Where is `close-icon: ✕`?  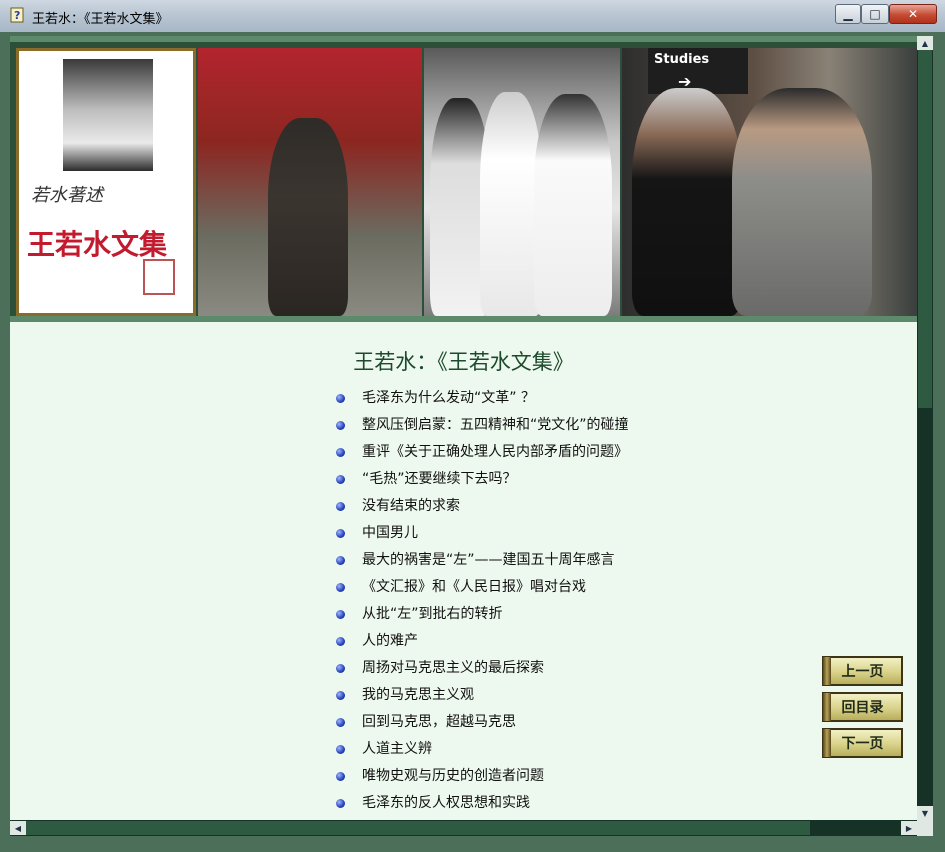 close-icon: ✕ is located at coordinates (913, 14).